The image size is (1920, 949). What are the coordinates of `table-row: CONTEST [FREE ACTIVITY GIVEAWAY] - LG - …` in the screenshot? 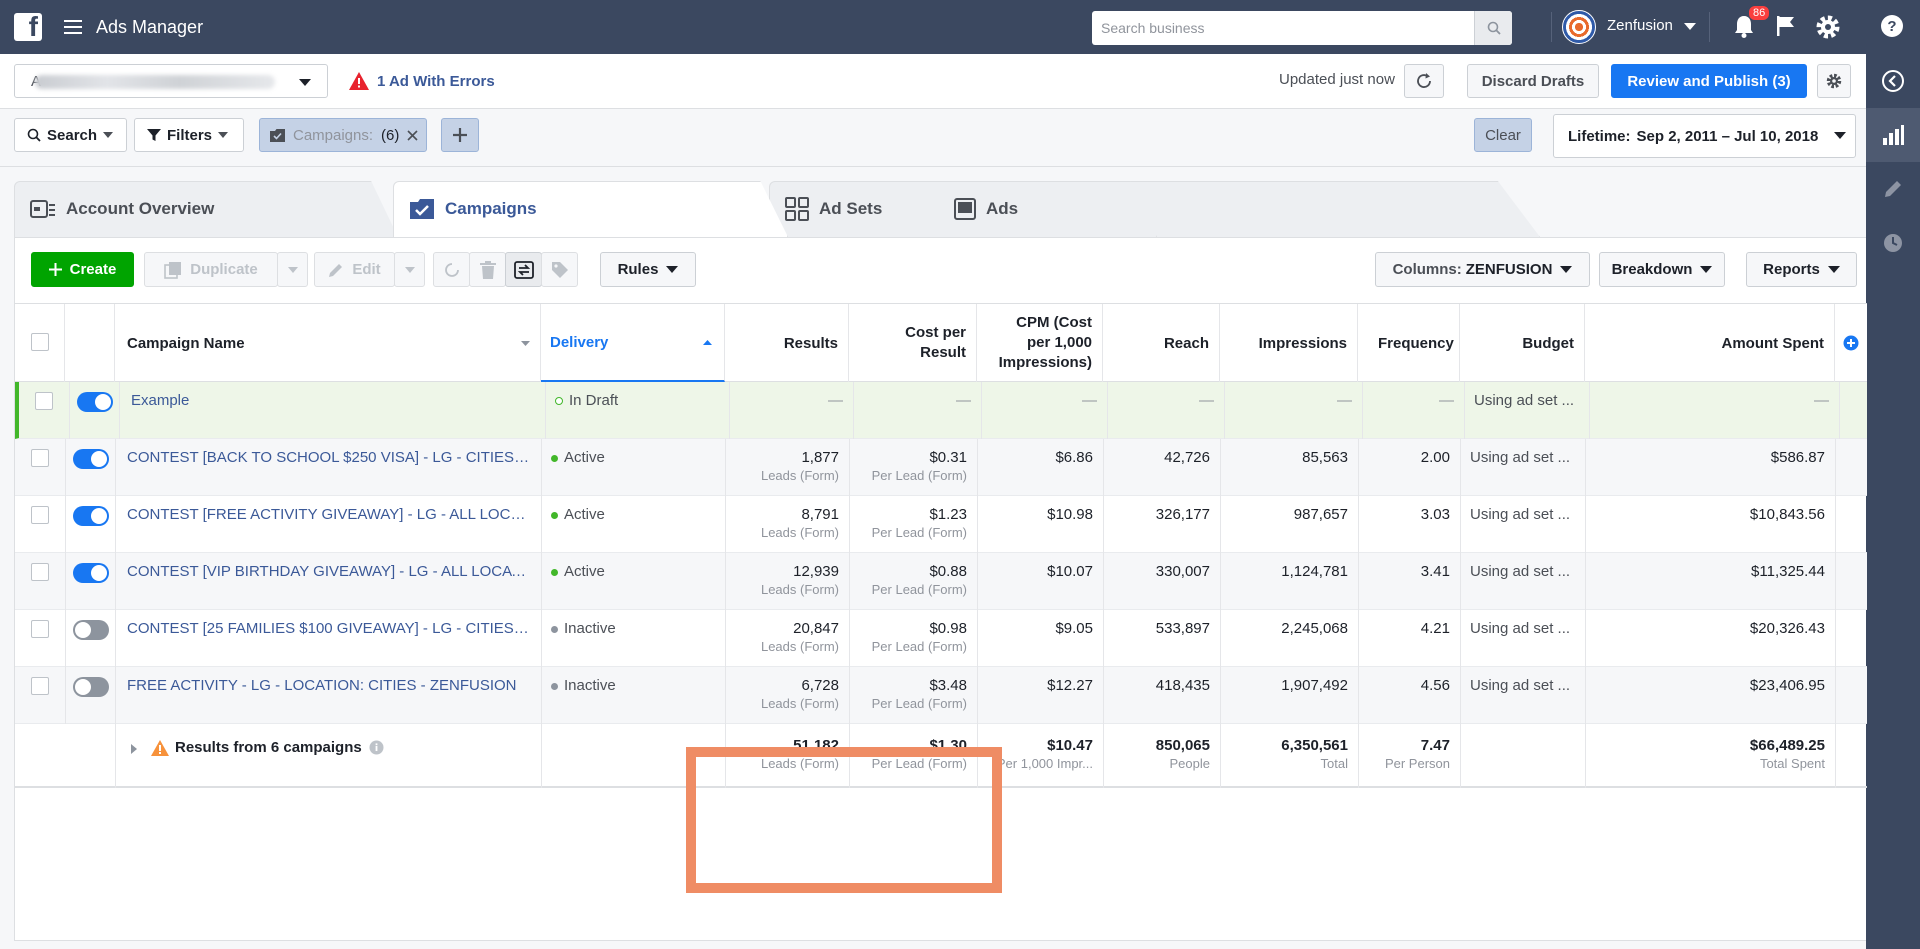 It's located at (941, 524).